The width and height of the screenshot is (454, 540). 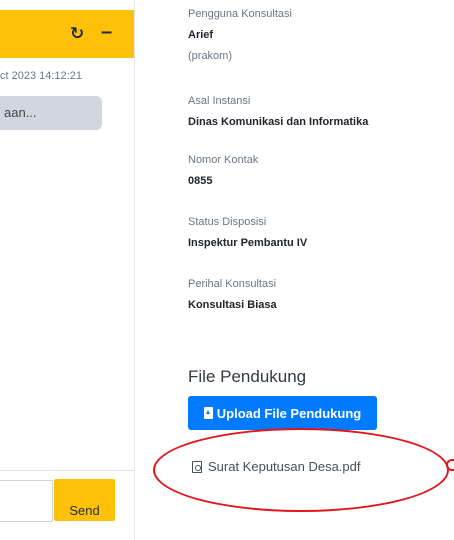 I want to click on file-section-title: File Pendukung, so click(x=247, y=376).